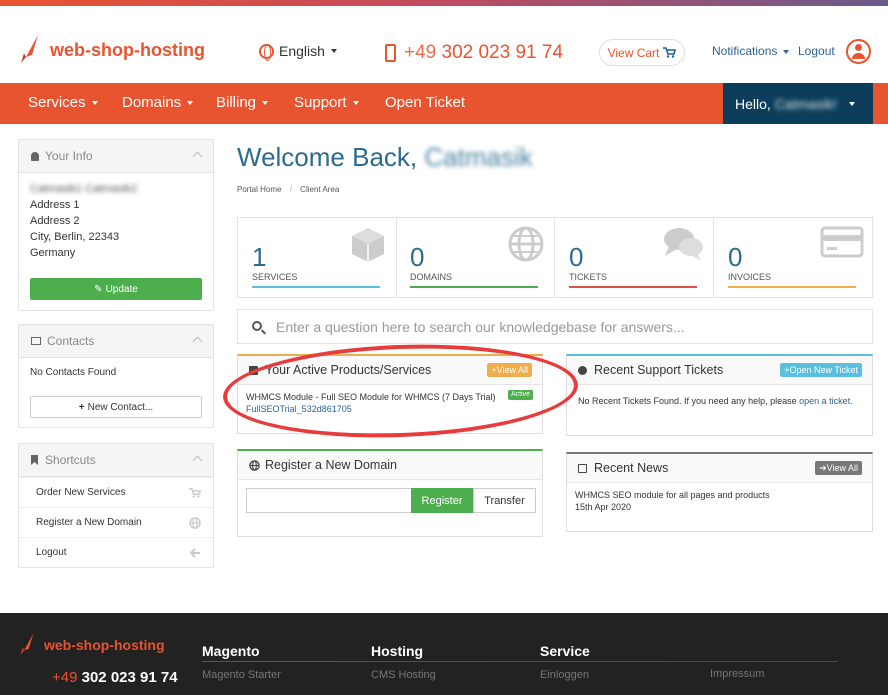 The height and width of the screenshot is (695, 888). What do you see at coordinates (475, 257) in the screenshot?
I see `tile-domains: 0 DOMAINS` at bounding box center [475, 257].